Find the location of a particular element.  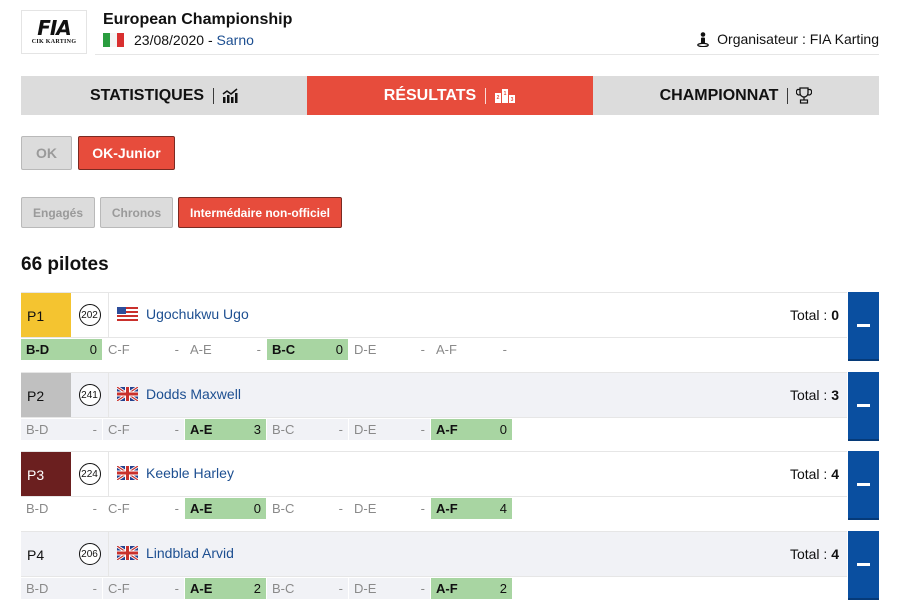

position-badge: P2 is located at coordinates (46, 395).